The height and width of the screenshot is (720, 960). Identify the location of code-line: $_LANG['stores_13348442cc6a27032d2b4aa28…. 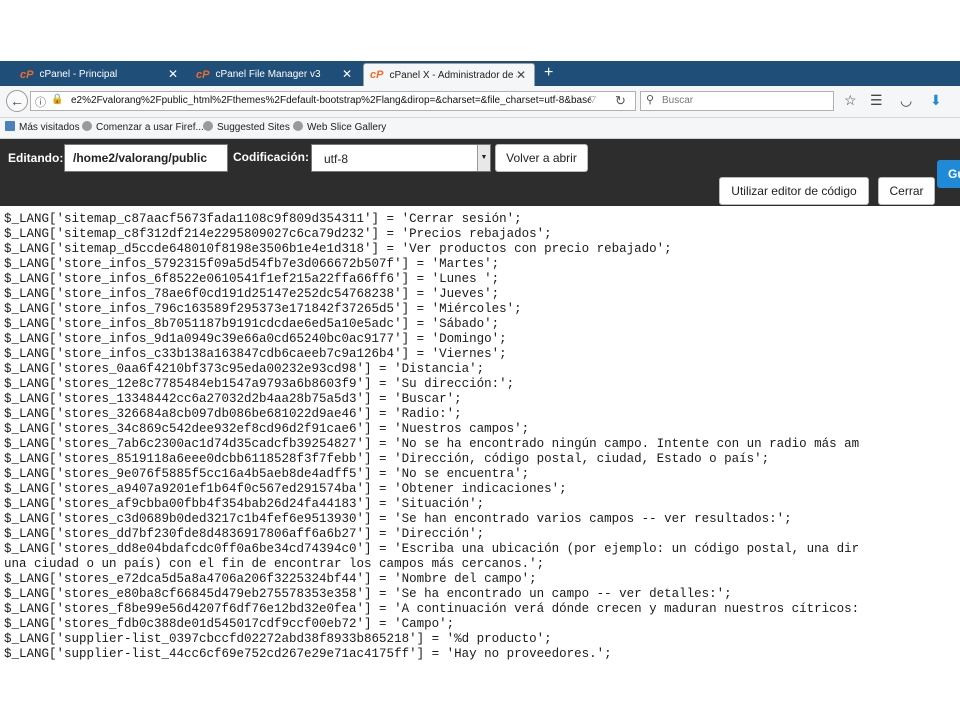
(233, 399).